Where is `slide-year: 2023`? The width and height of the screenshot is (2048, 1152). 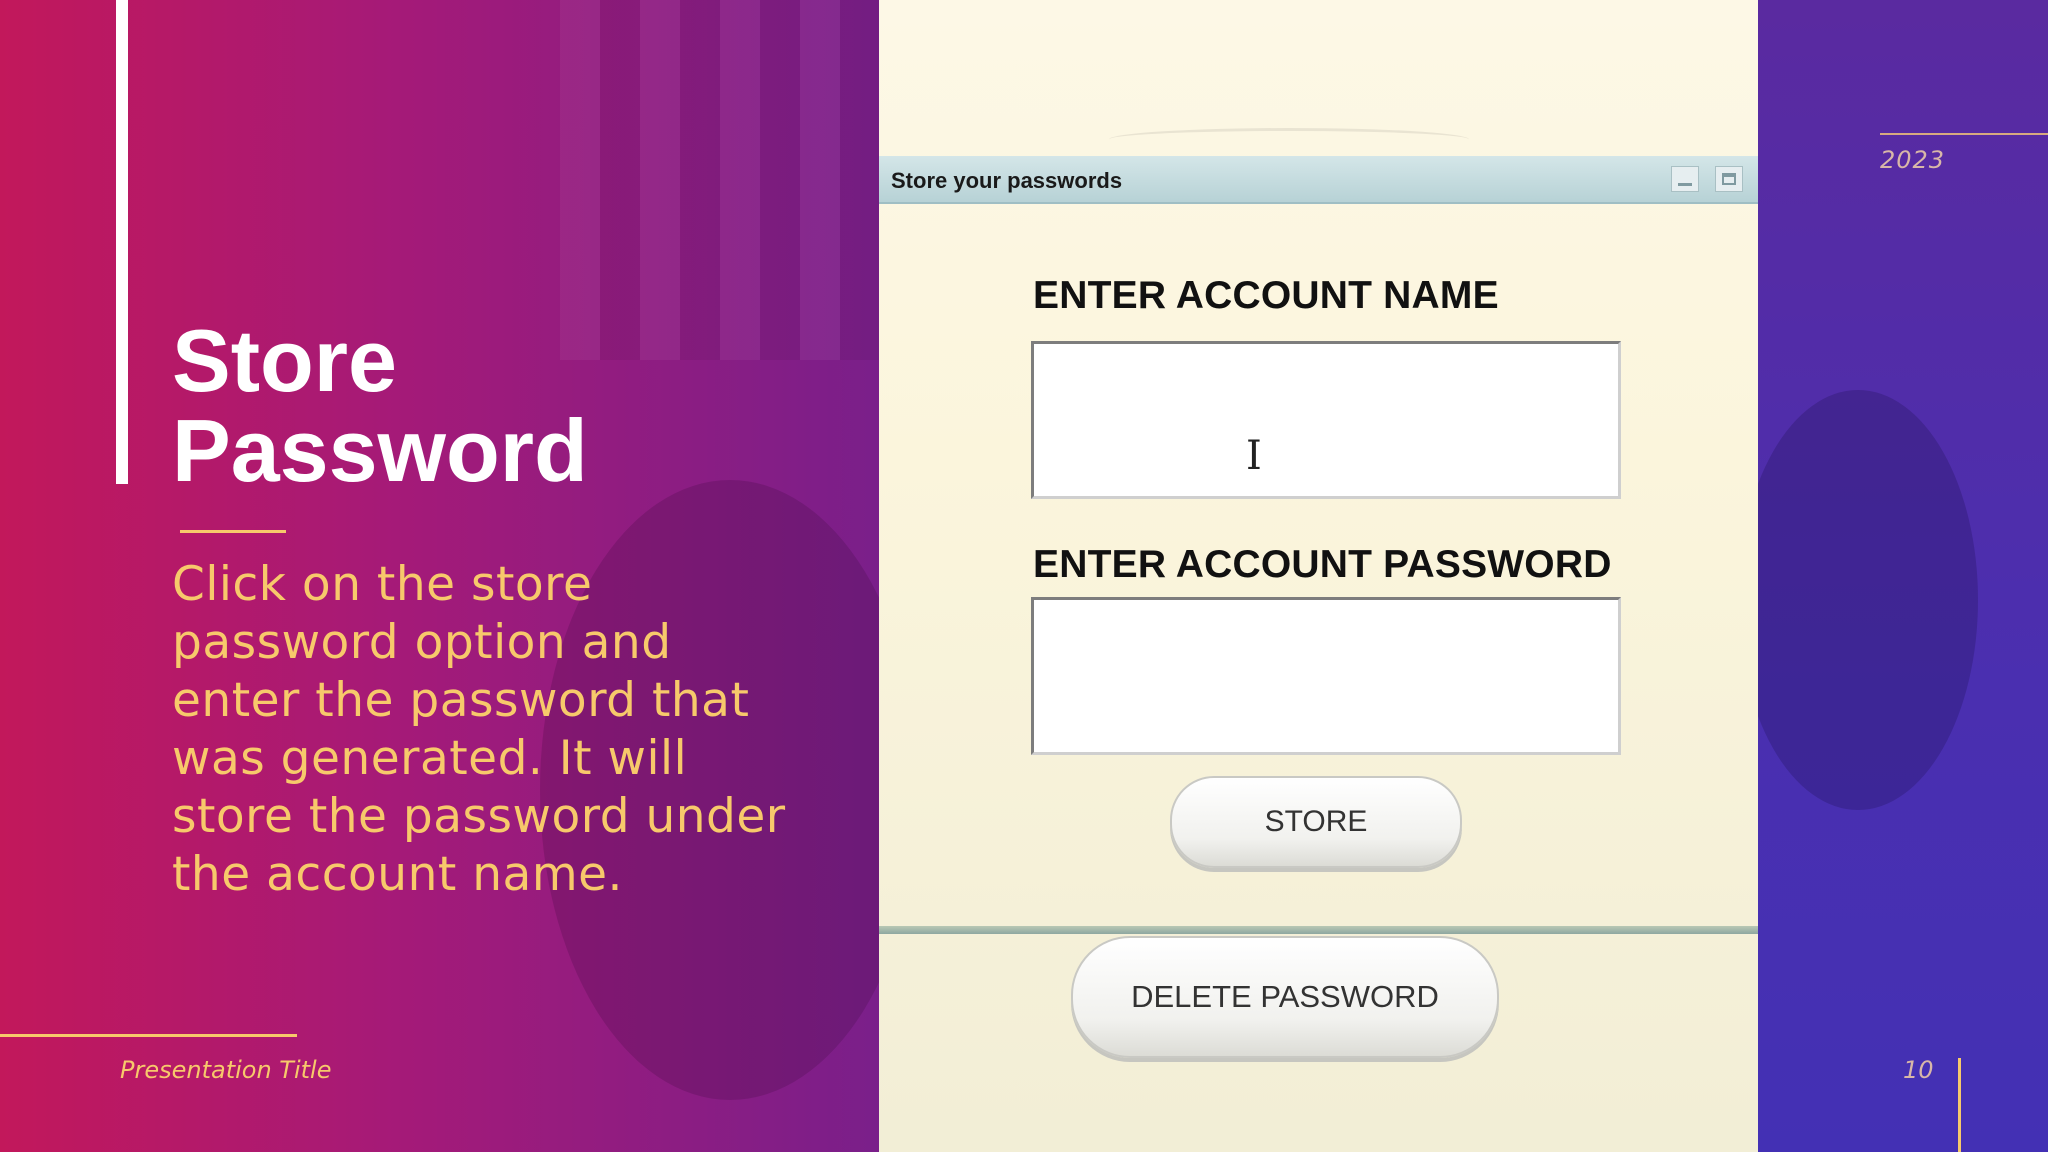 slide-year: 2023 is located at coordinates (1913, 160).